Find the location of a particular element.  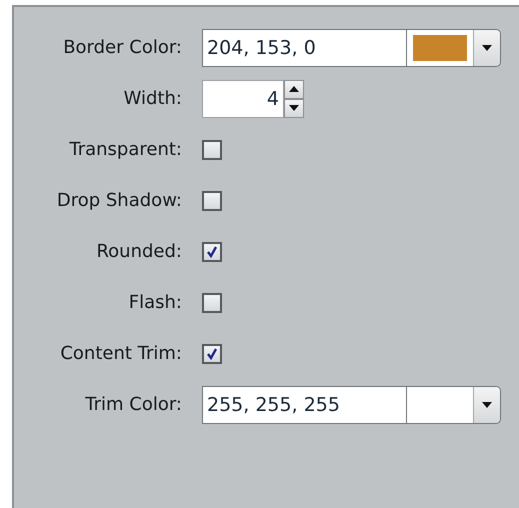

field-label: Rounded: is located at coordinates (138, 251).